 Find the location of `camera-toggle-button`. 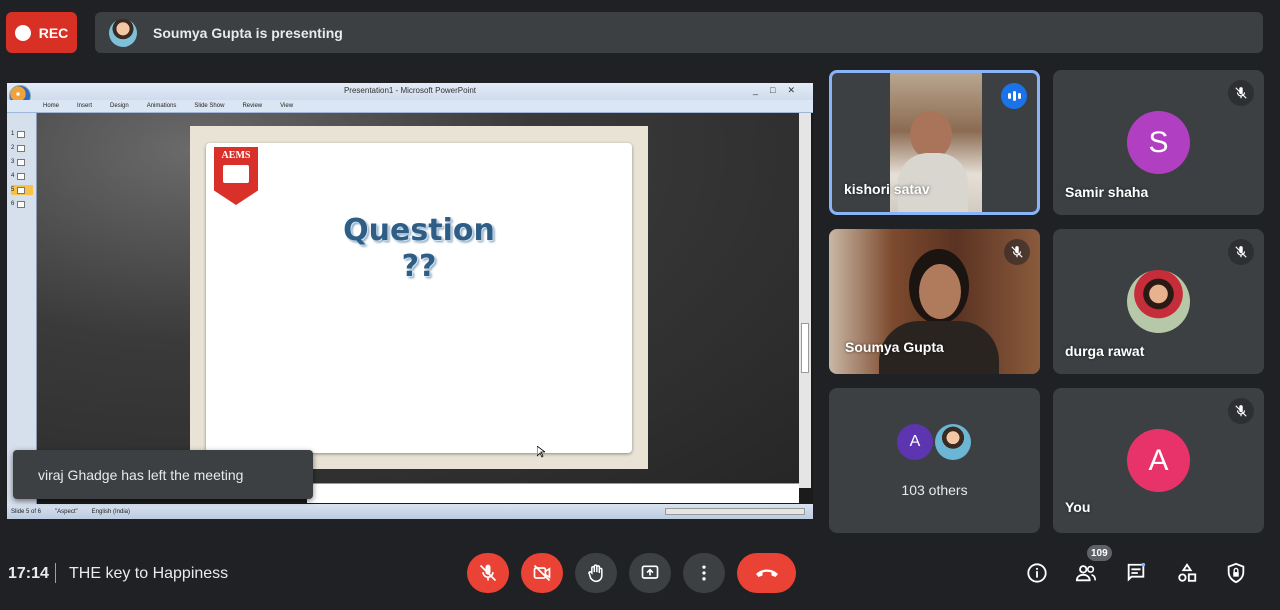

camera-toggle-button is located at coordinates (542, 573).